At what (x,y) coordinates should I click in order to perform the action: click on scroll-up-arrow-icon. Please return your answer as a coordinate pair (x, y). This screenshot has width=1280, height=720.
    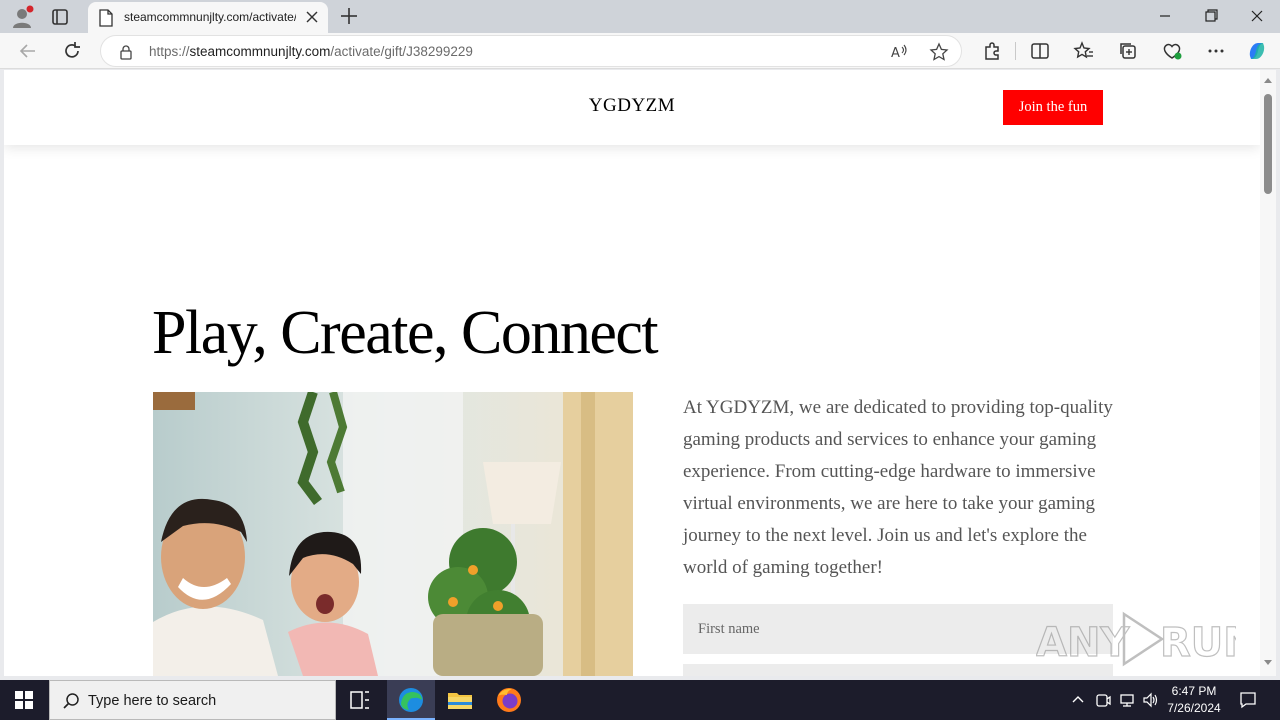
    Looking at the image, I should click on (1268, 80).